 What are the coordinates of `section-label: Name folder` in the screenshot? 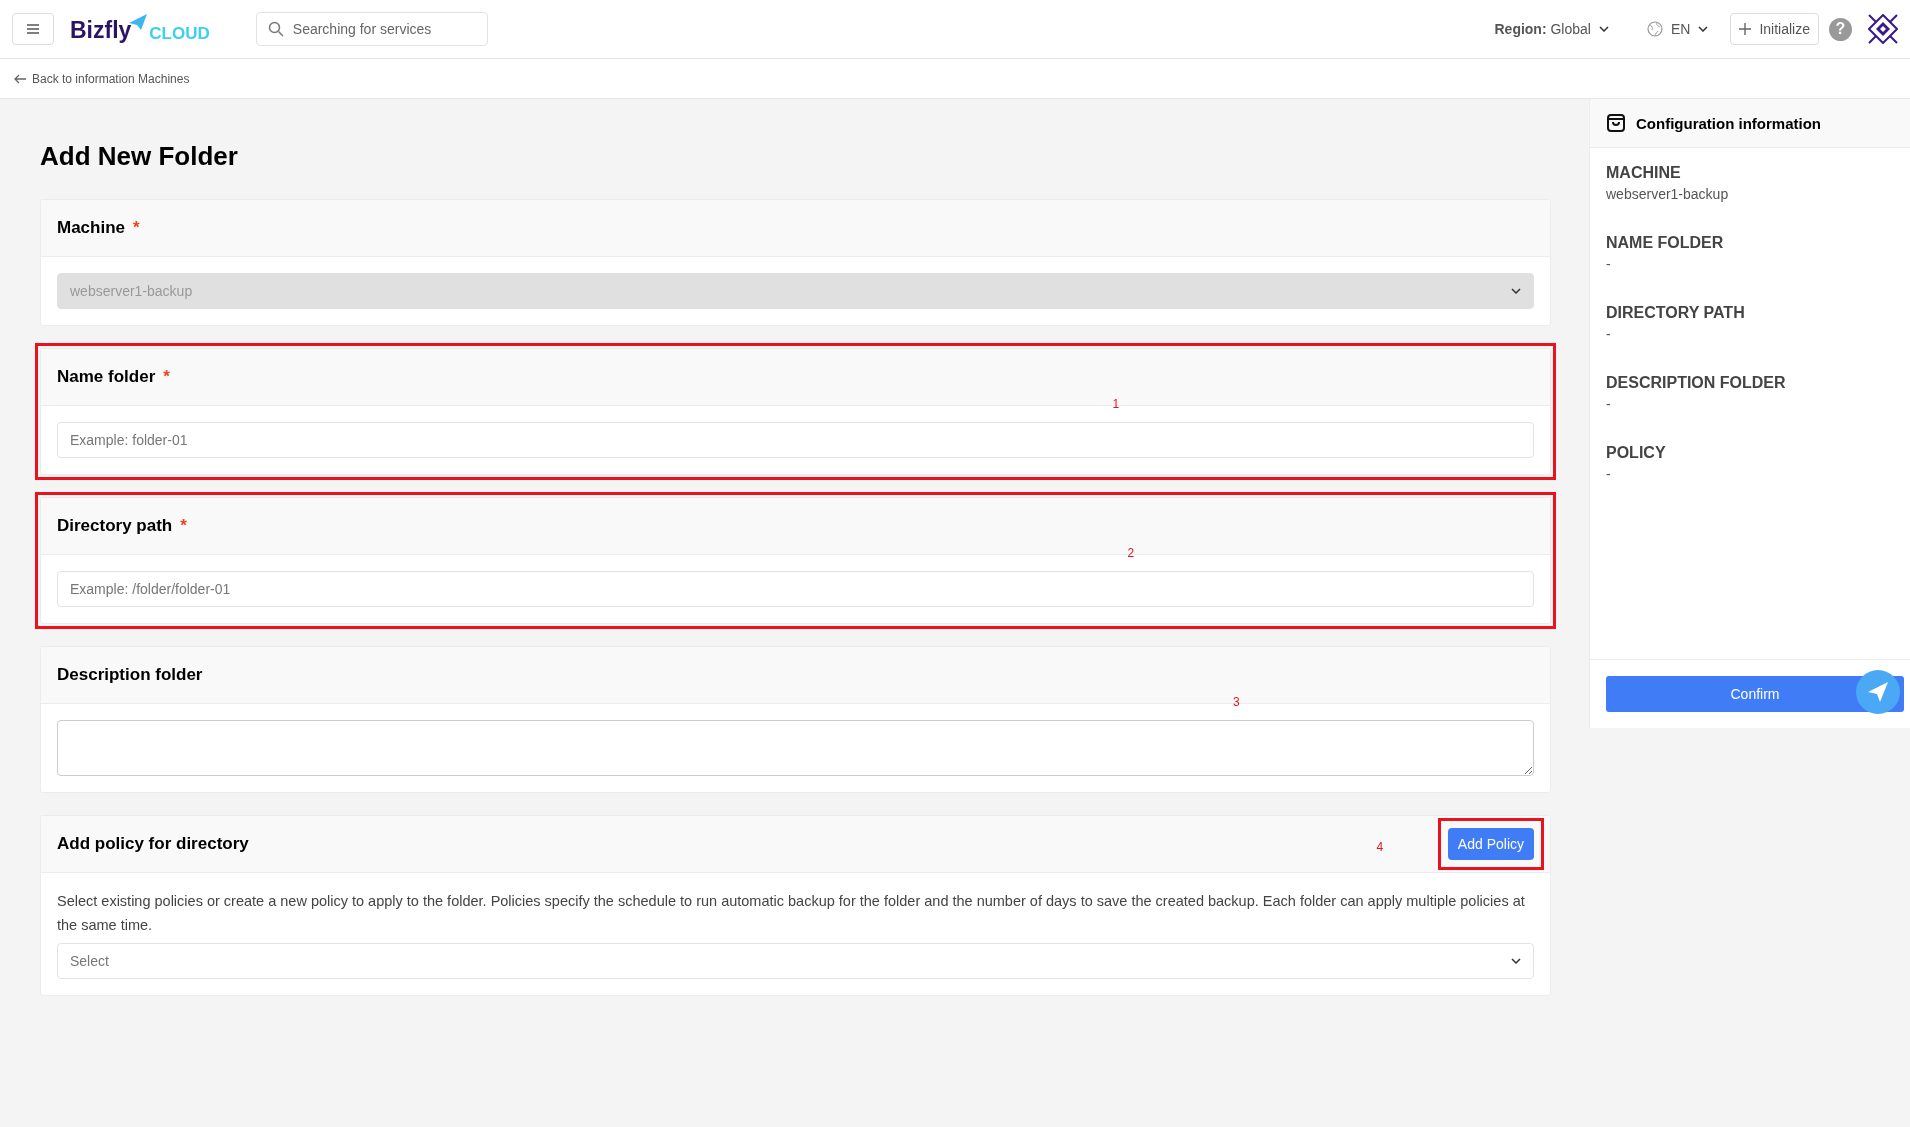 It's located at (106, 377).